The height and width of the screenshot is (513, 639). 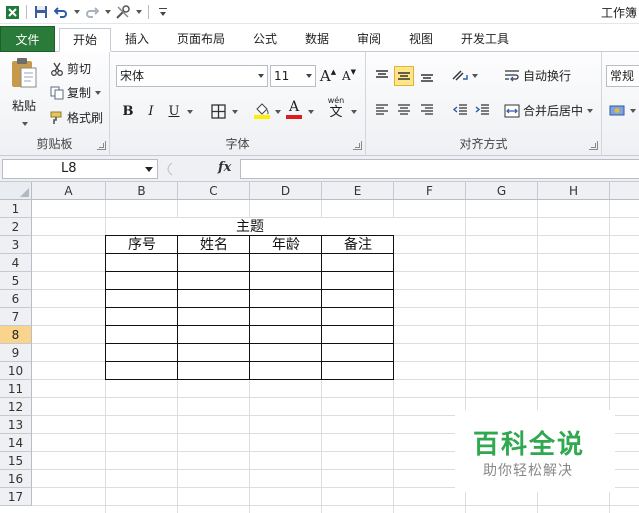 I want to click on row-header-5: 5, so click(x=16, y=281).